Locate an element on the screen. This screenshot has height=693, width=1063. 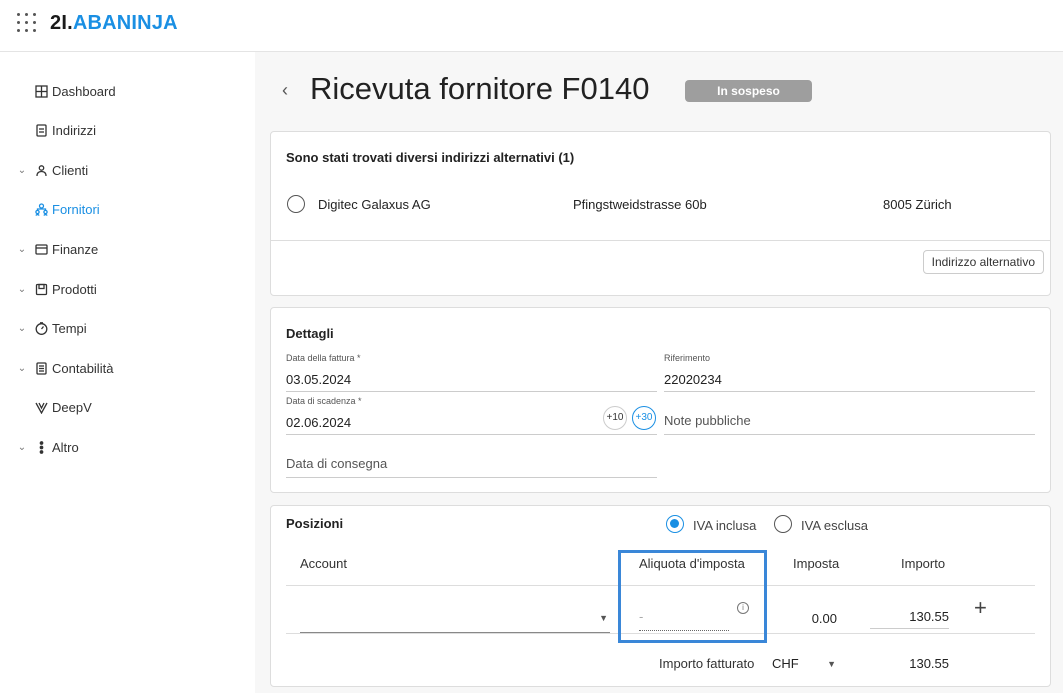
reference-value: 22020234 is located at coordinates (693, 379).